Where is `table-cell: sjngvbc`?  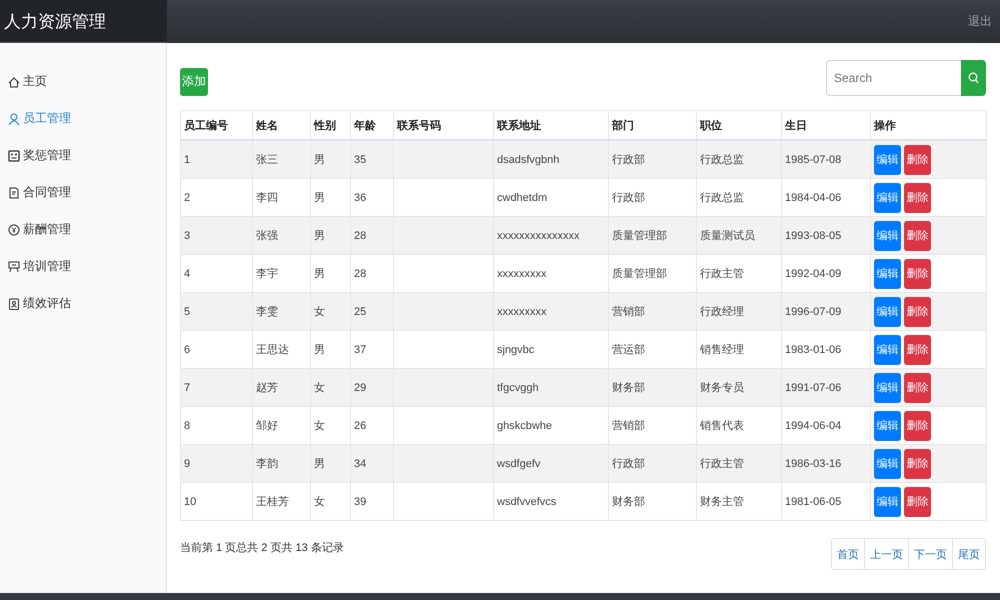
table-cell: sjngvbc is located at coordinates (515, 350).